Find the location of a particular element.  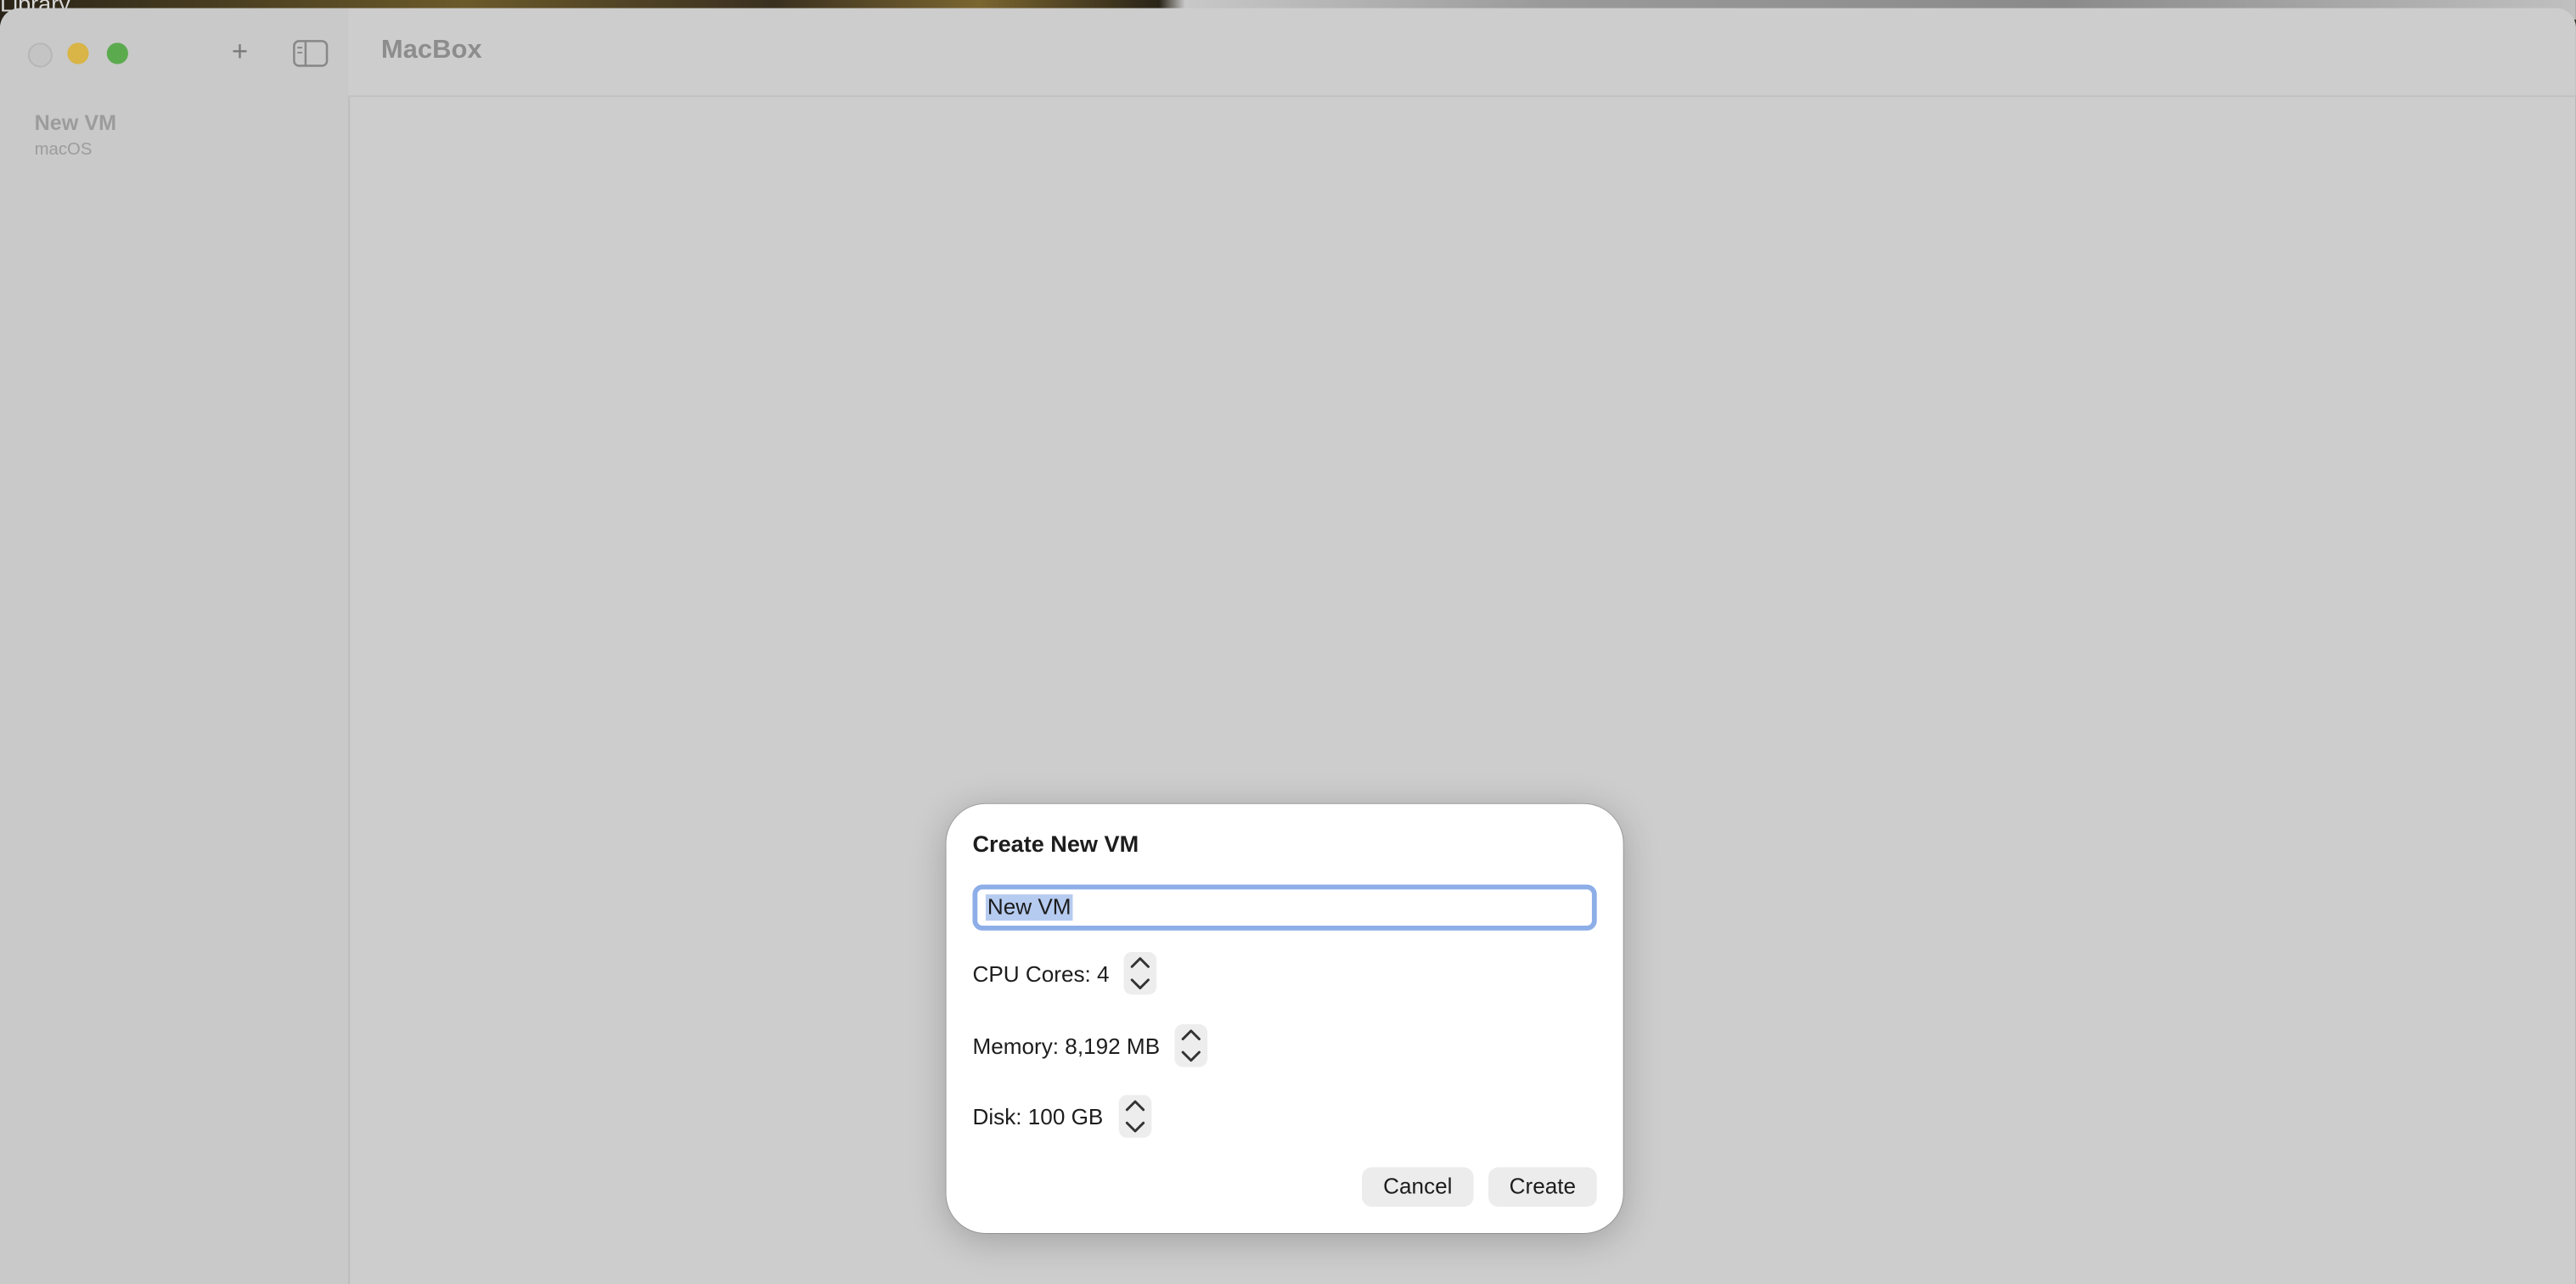

sidebar-item-vm: New VM macOS is located at coordinates (75, 135).